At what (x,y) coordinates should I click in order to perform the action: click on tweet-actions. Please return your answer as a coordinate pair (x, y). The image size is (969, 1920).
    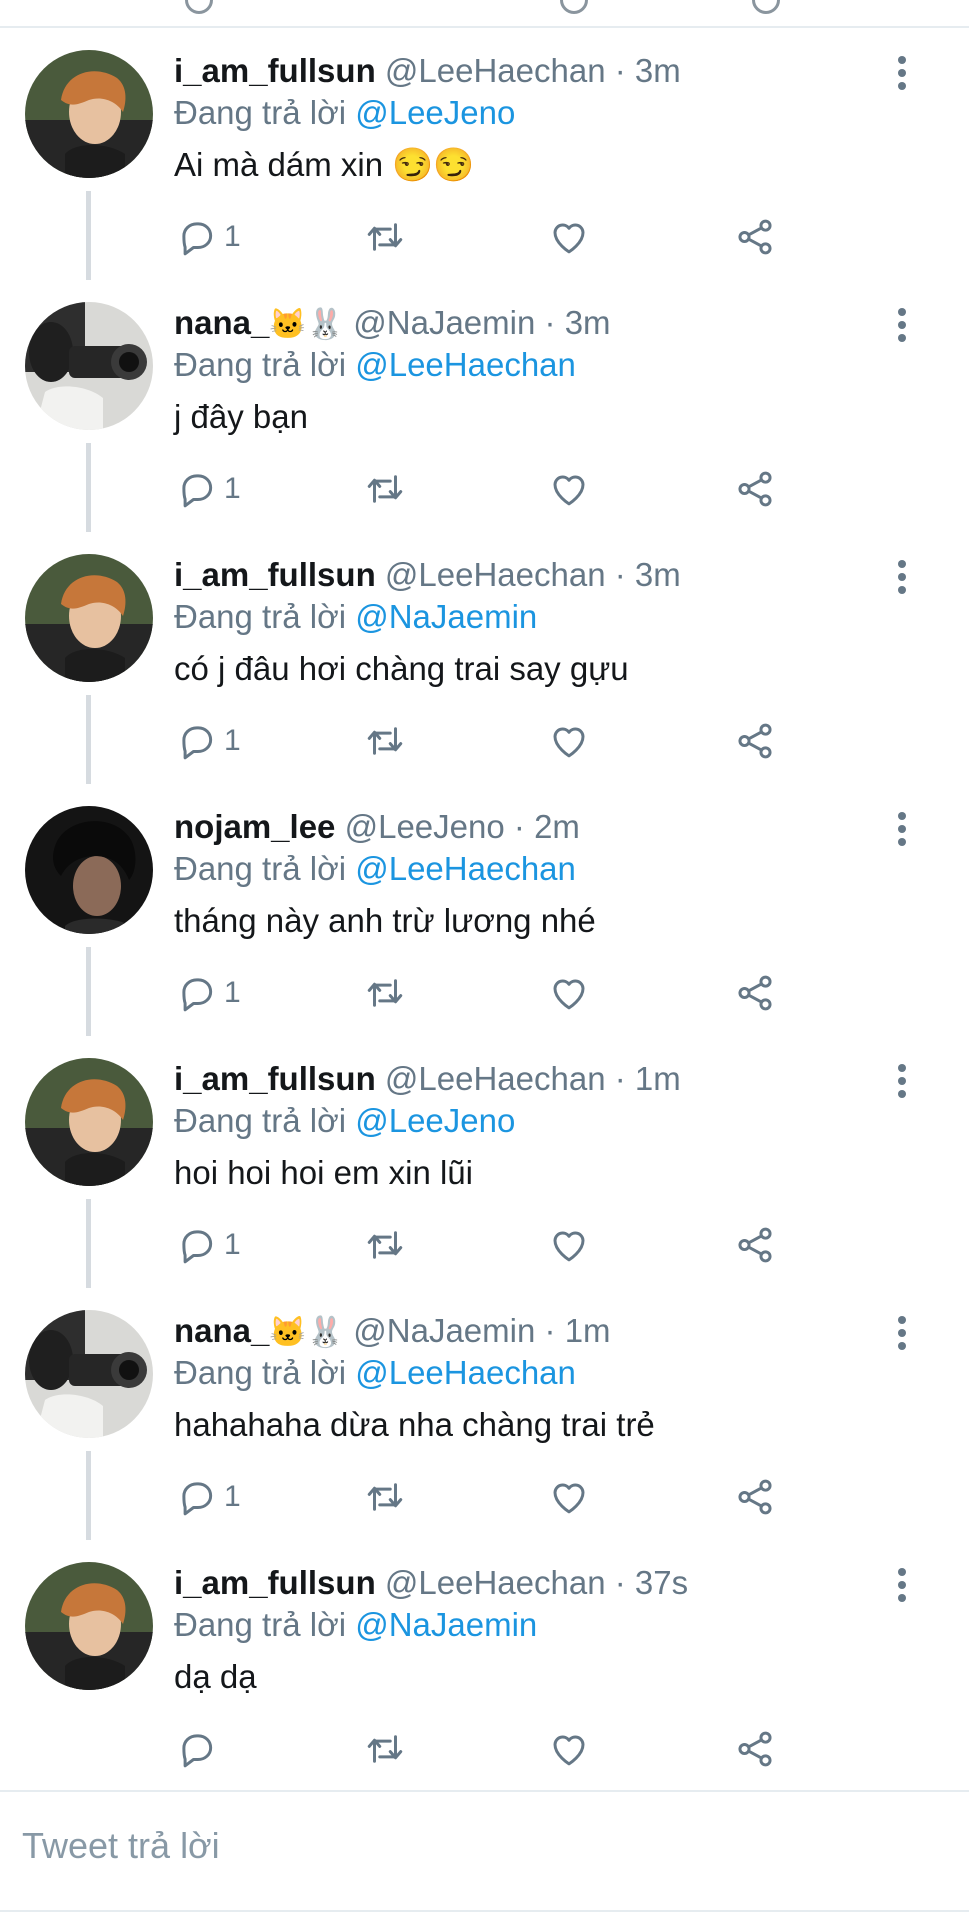
    Looking at the image, I should click on (484, 1749).